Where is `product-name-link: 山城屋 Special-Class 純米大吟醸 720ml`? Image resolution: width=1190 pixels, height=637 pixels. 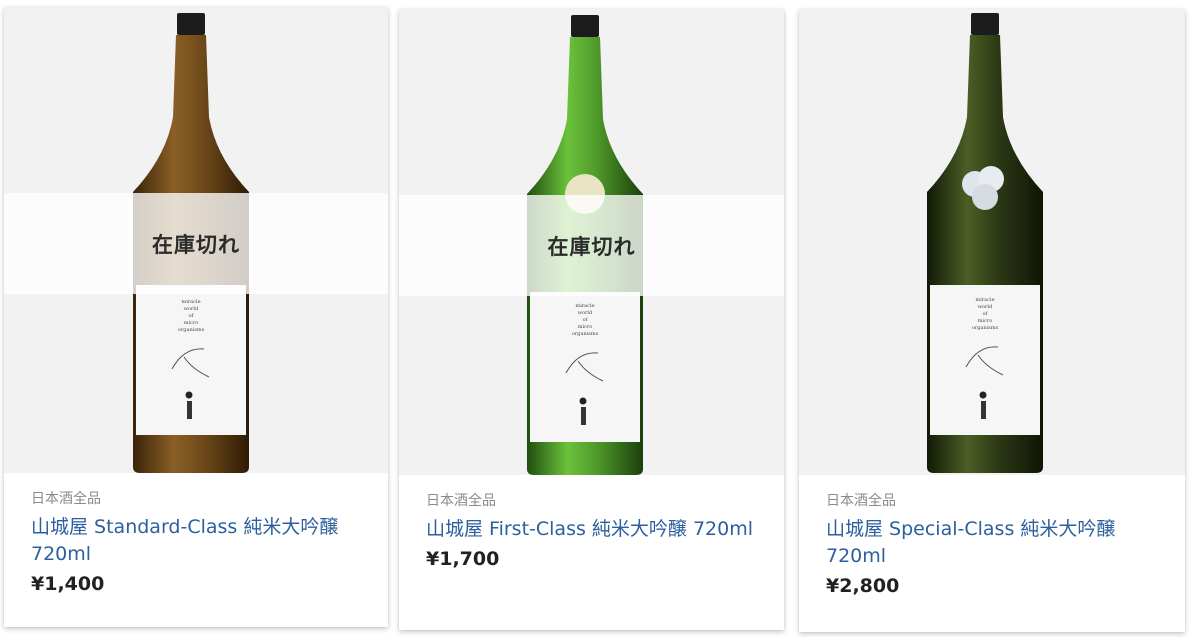
product-name-link: 山城屋 Special-Class 純米大吟醸 720ml is located at coordinates (997, 543).